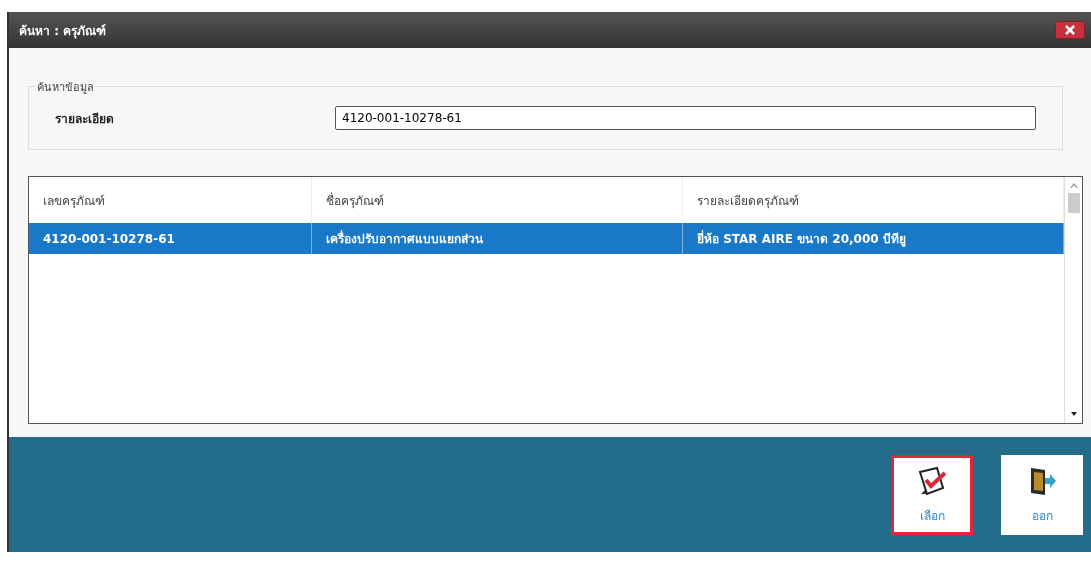 The height and width of the screenshot is (562, 1091). Describe the element at coordinates (63, 31) in the screenshot. I see `window-title: ค้นหา : ครุภัณฑ์` at that location.